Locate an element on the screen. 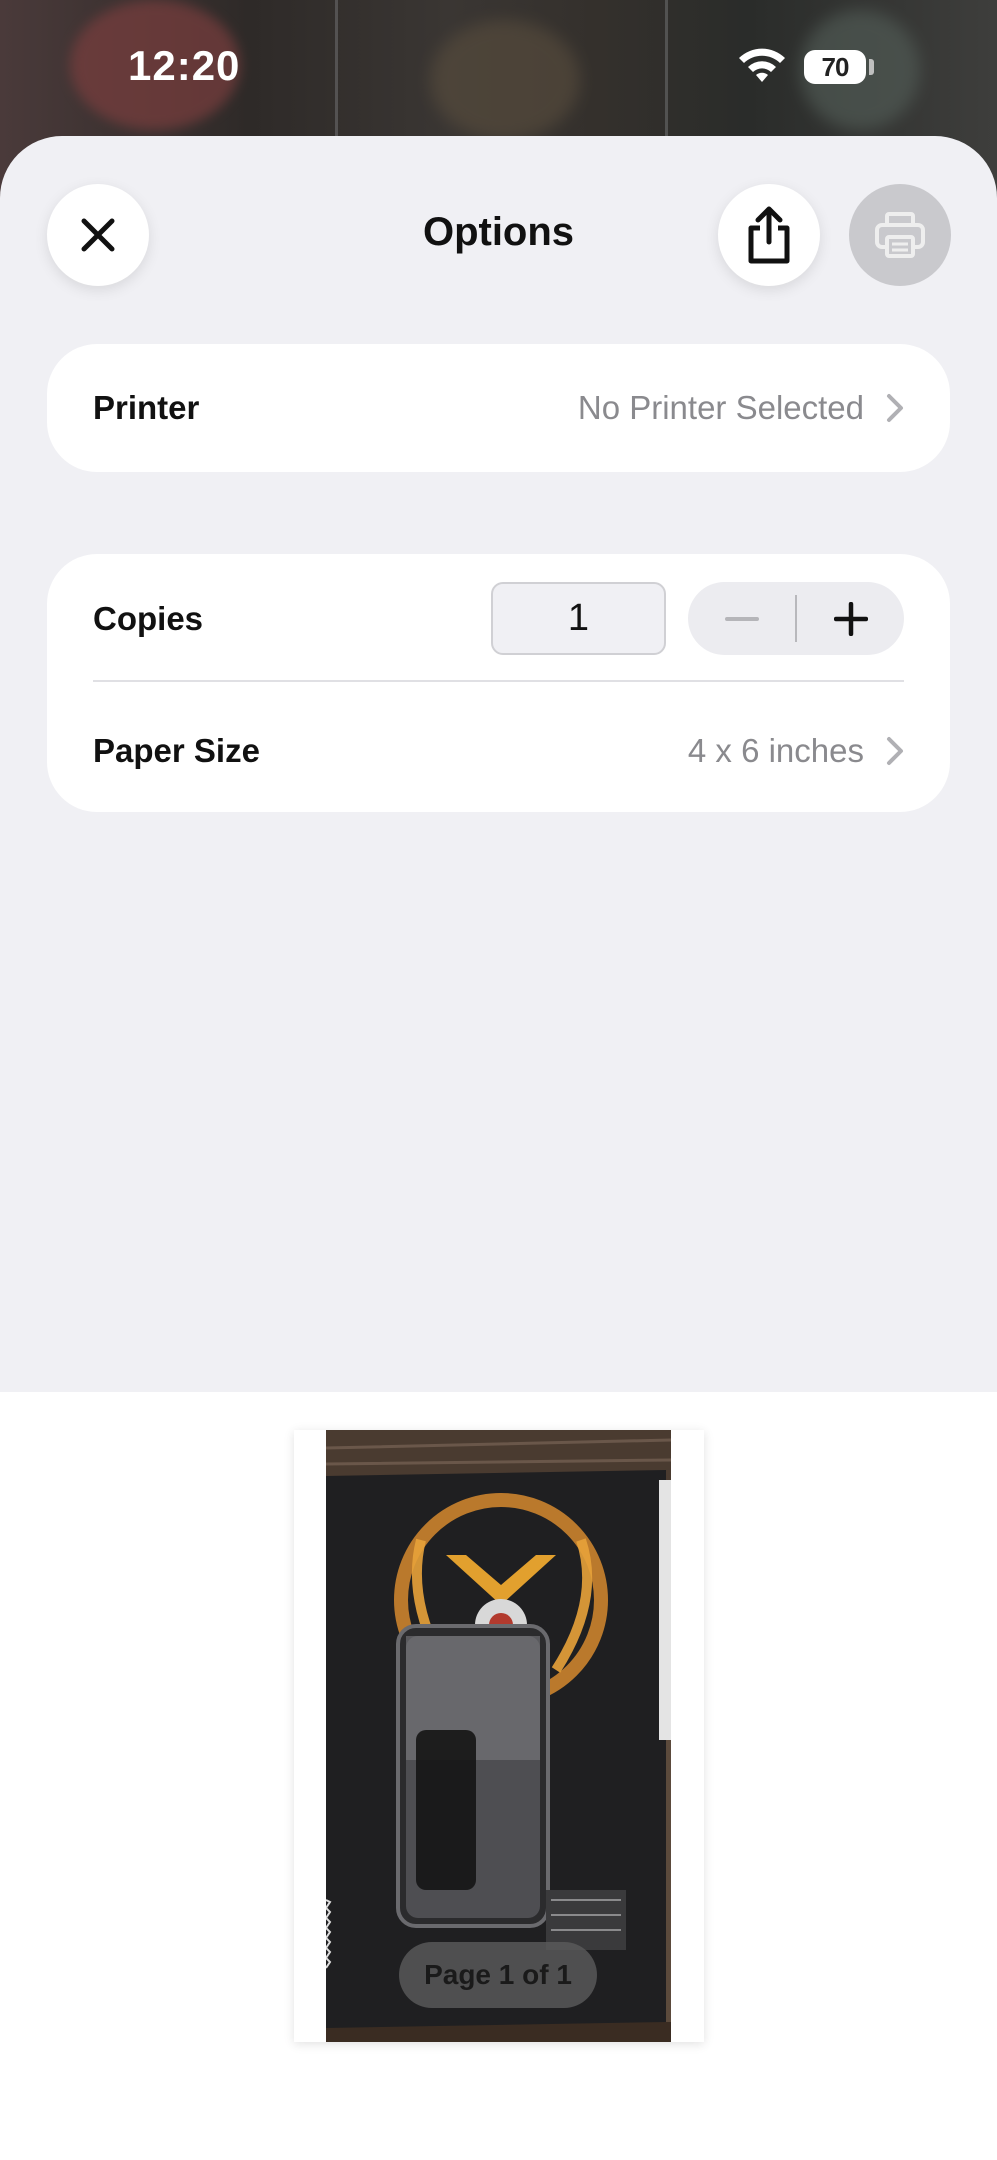 The image size is (997, 2160). decrement-button is located at coordinates (741, 618).